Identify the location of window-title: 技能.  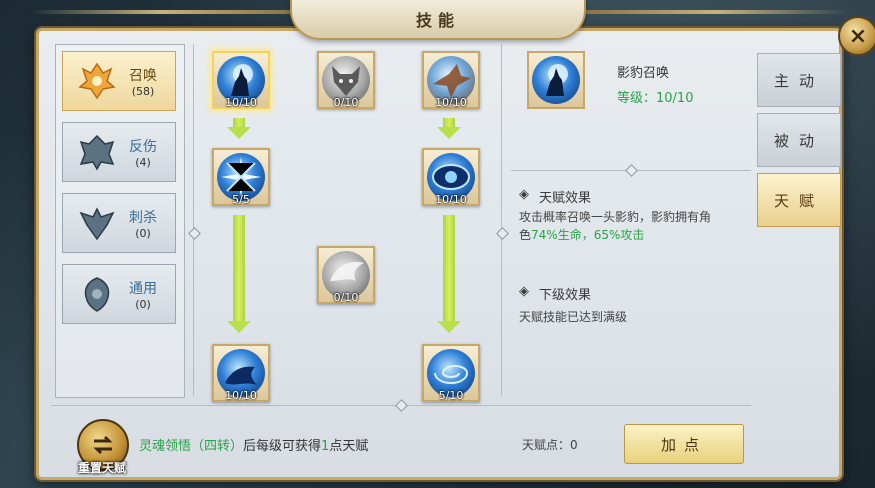
(437, 20).